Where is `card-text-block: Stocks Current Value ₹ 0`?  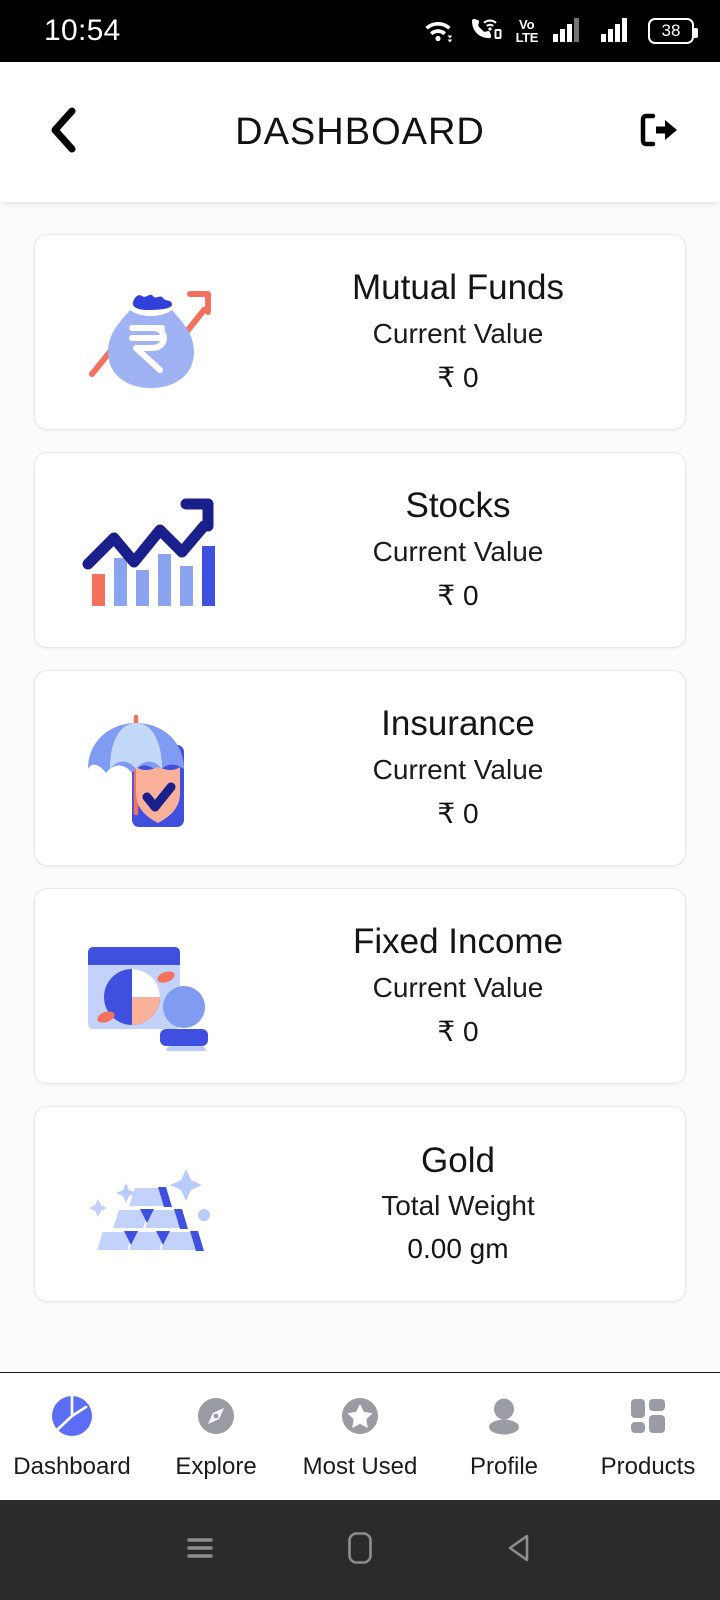 card-text-block: Stocks Current Value ₹ 0 is located at coordinates (458, 549).